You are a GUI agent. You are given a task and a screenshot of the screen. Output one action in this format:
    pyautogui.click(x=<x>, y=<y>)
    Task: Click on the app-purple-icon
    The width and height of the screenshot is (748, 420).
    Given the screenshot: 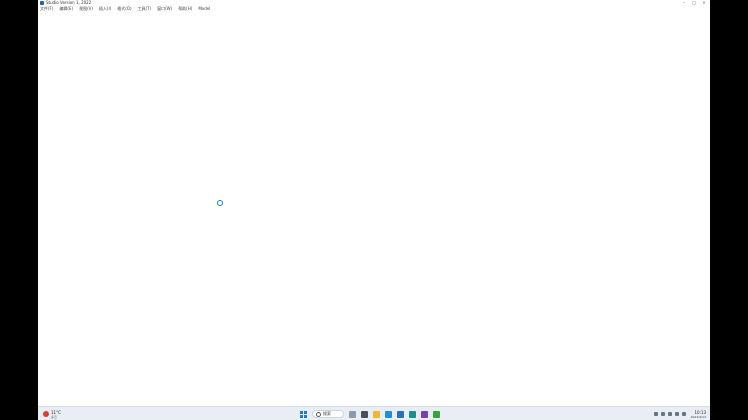 What is the action you would take?
    pyautogui.click(x=424, y=414)
    